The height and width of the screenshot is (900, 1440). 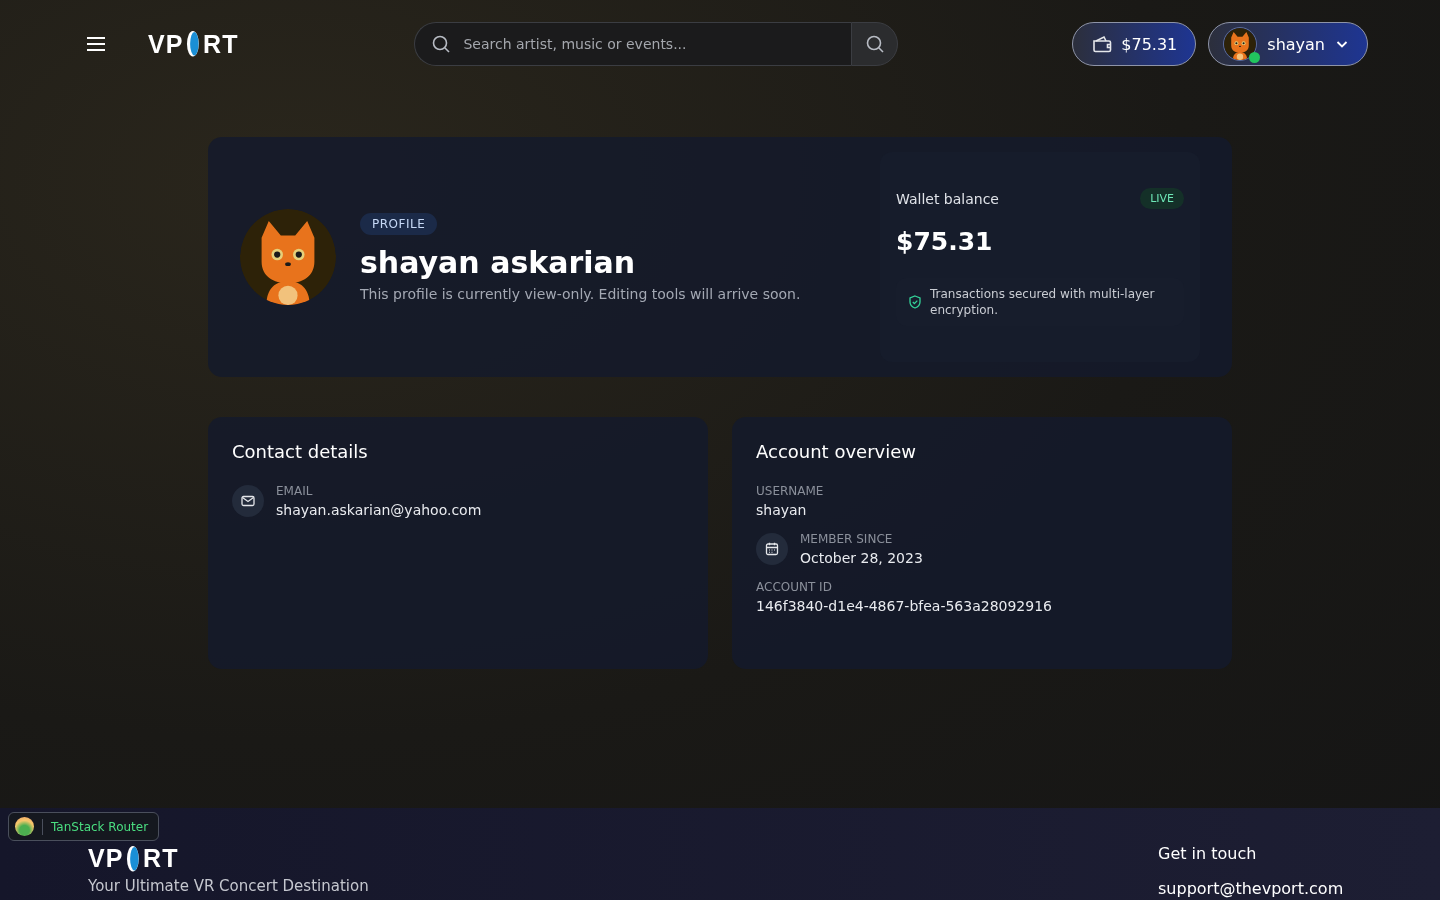 What do you see at coordinates (295, 491) in the screenshot?
I see `field-label: EMAIL` at bounding box center [295, 491].